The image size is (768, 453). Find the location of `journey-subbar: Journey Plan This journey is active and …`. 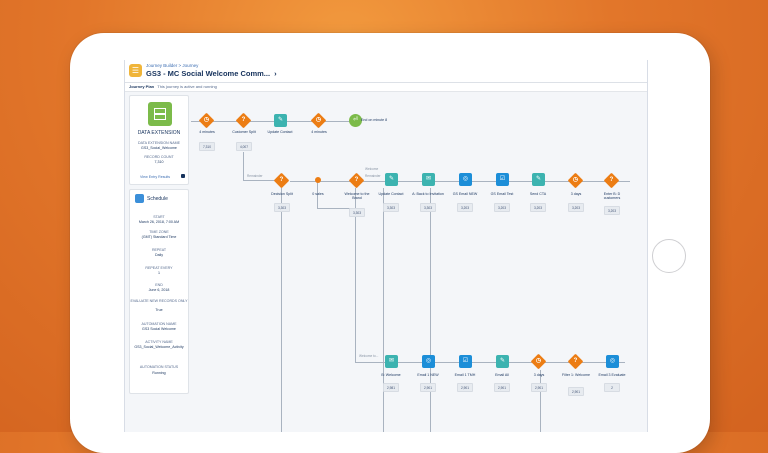

journey-subbar: Journey Plan This journey is active and … is located at coordinates (386, 87).